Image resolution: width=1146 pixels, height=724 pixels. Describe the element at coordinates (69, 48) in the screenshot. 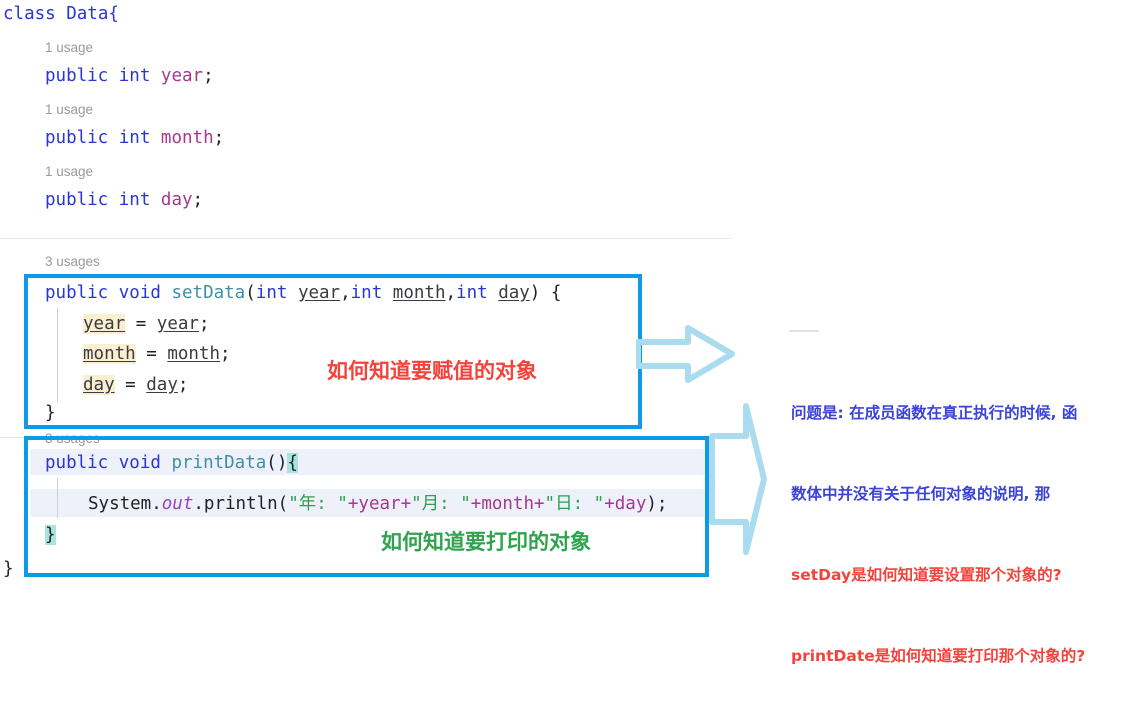

I see `usage-label-year: 1 usage` at that location.